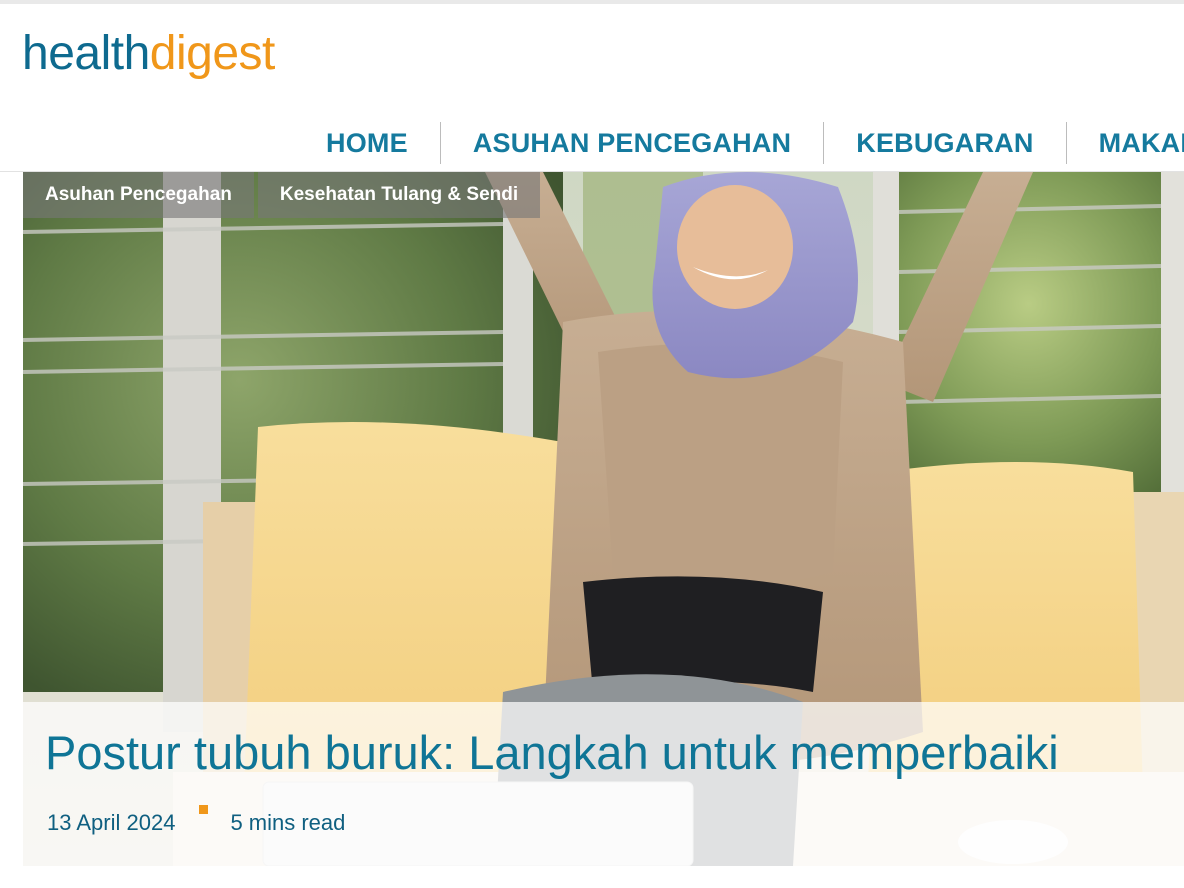 This screenshot has width=1184, height=888. What do you see at coordinates (944, 143) in the screenshot?
I see `nav-item-kebugaran: KEBUGARAN` at bounding box center [944, 143].